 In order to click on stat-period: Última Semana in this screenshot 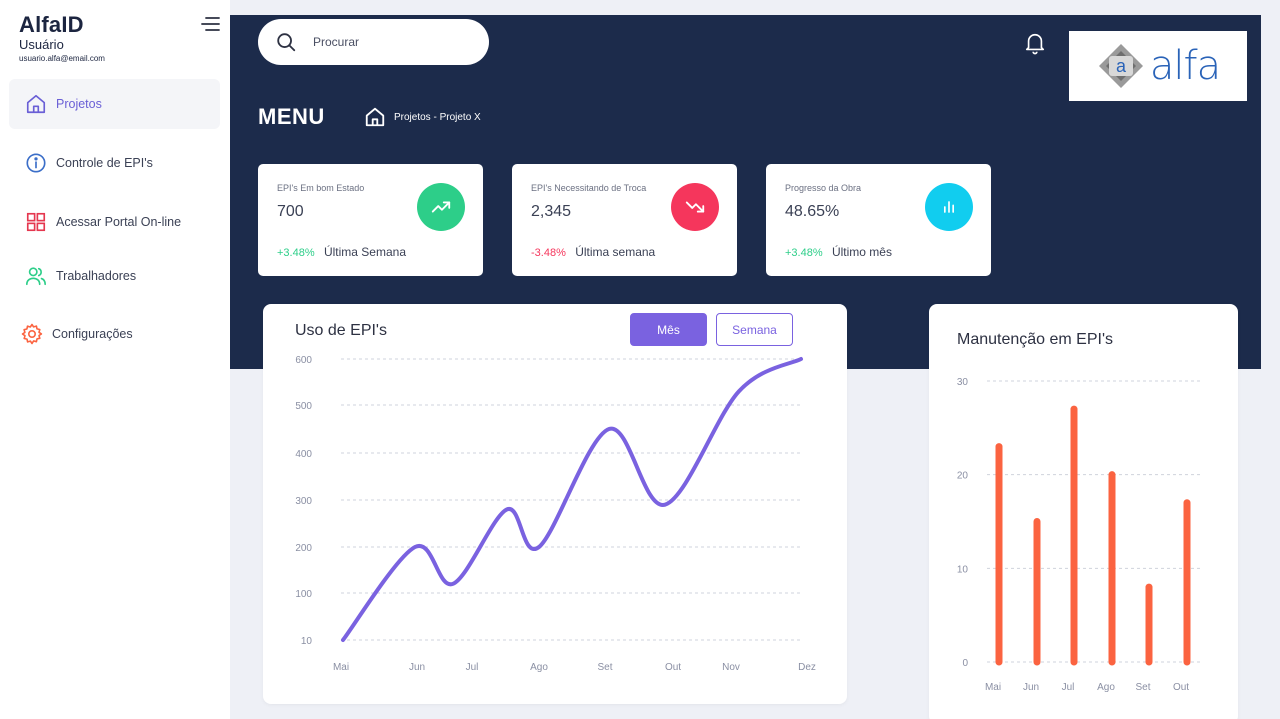, I will do `click(364, 252)`.